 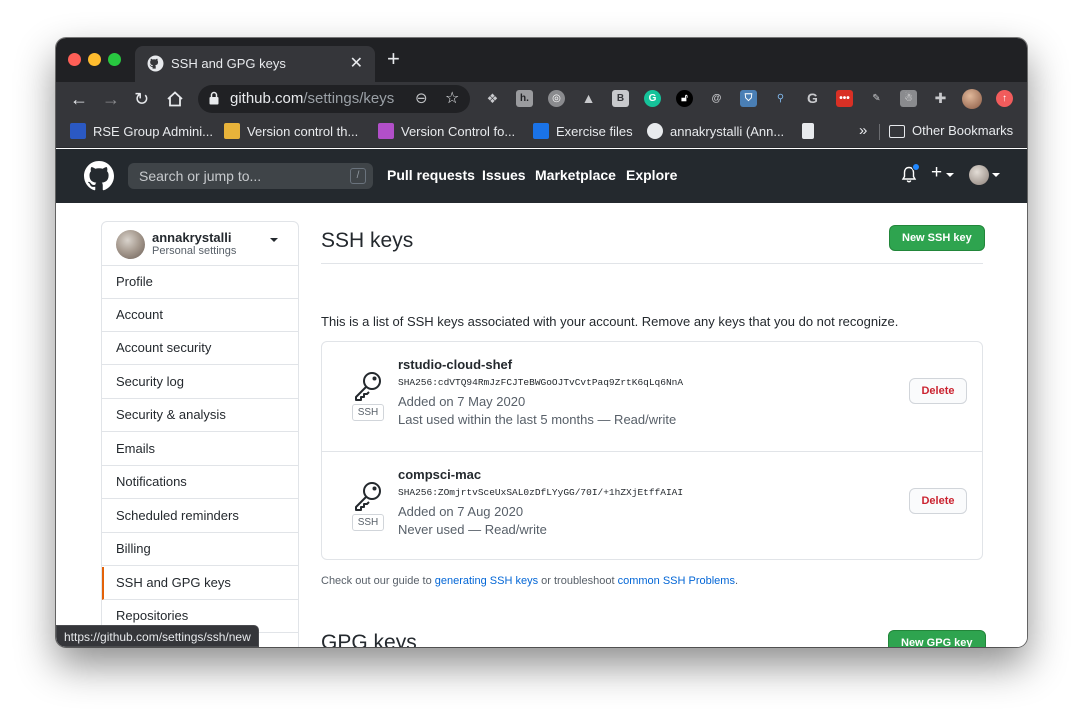 I want to click on github-search-input: Search or jump to... /, so click(x=250, y=176).